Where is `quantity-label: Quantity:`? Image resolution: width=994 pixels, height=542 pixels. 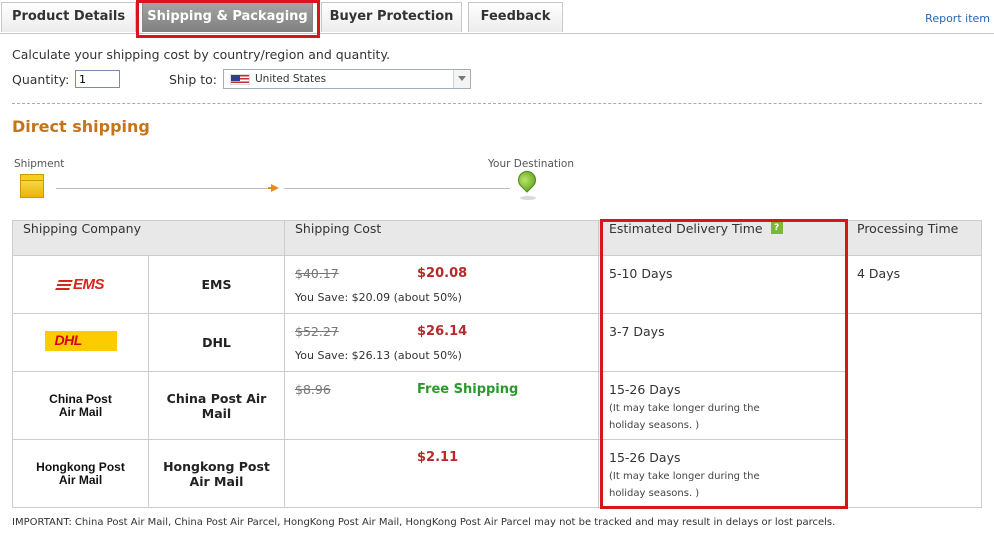 quantity-label: Quantity: is located at coordinates (41, 79).